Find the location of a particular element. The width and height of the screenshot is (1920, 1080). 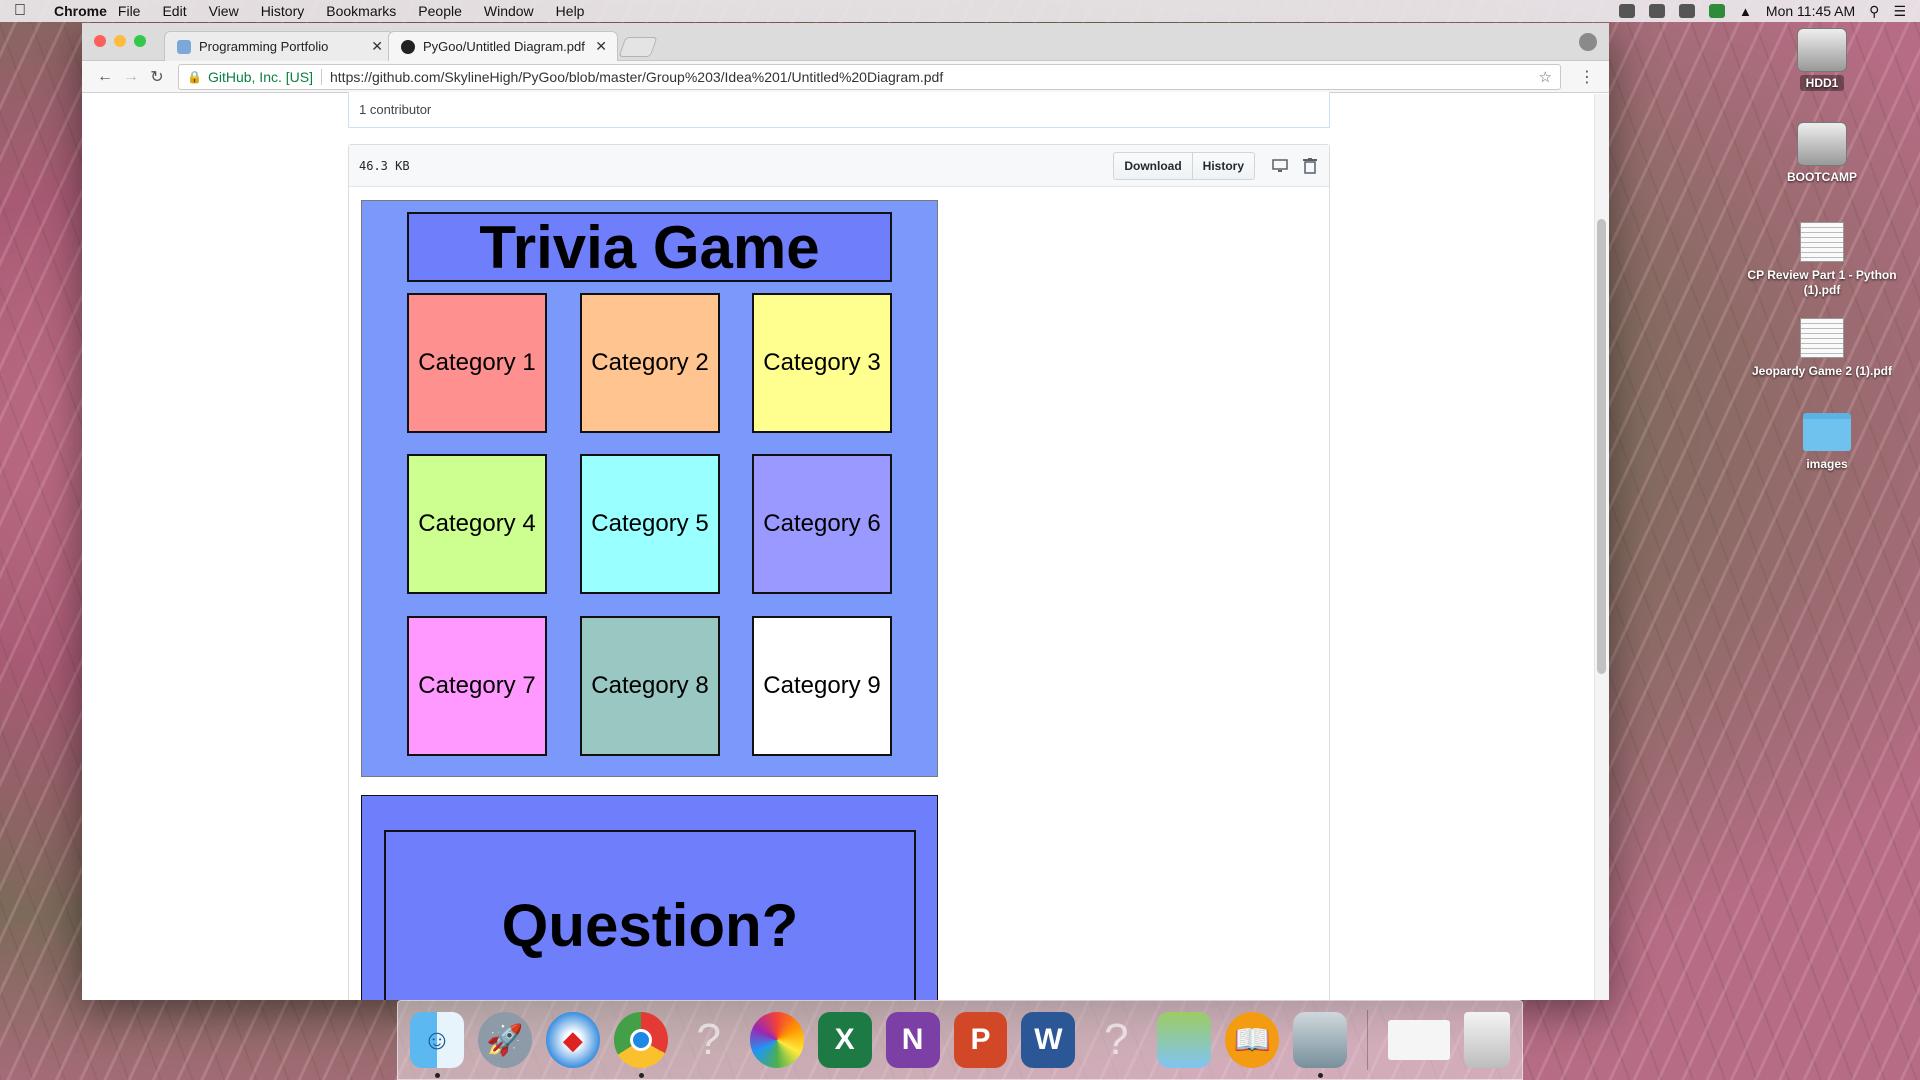

file-size: 46.3 KB is located at coordinates (384, 165).